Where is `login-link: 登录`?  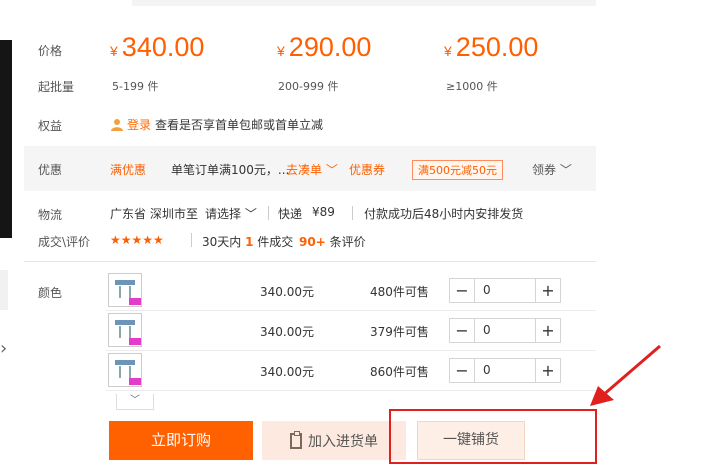
login-link: 登录 is located at coordinates (139, 124).